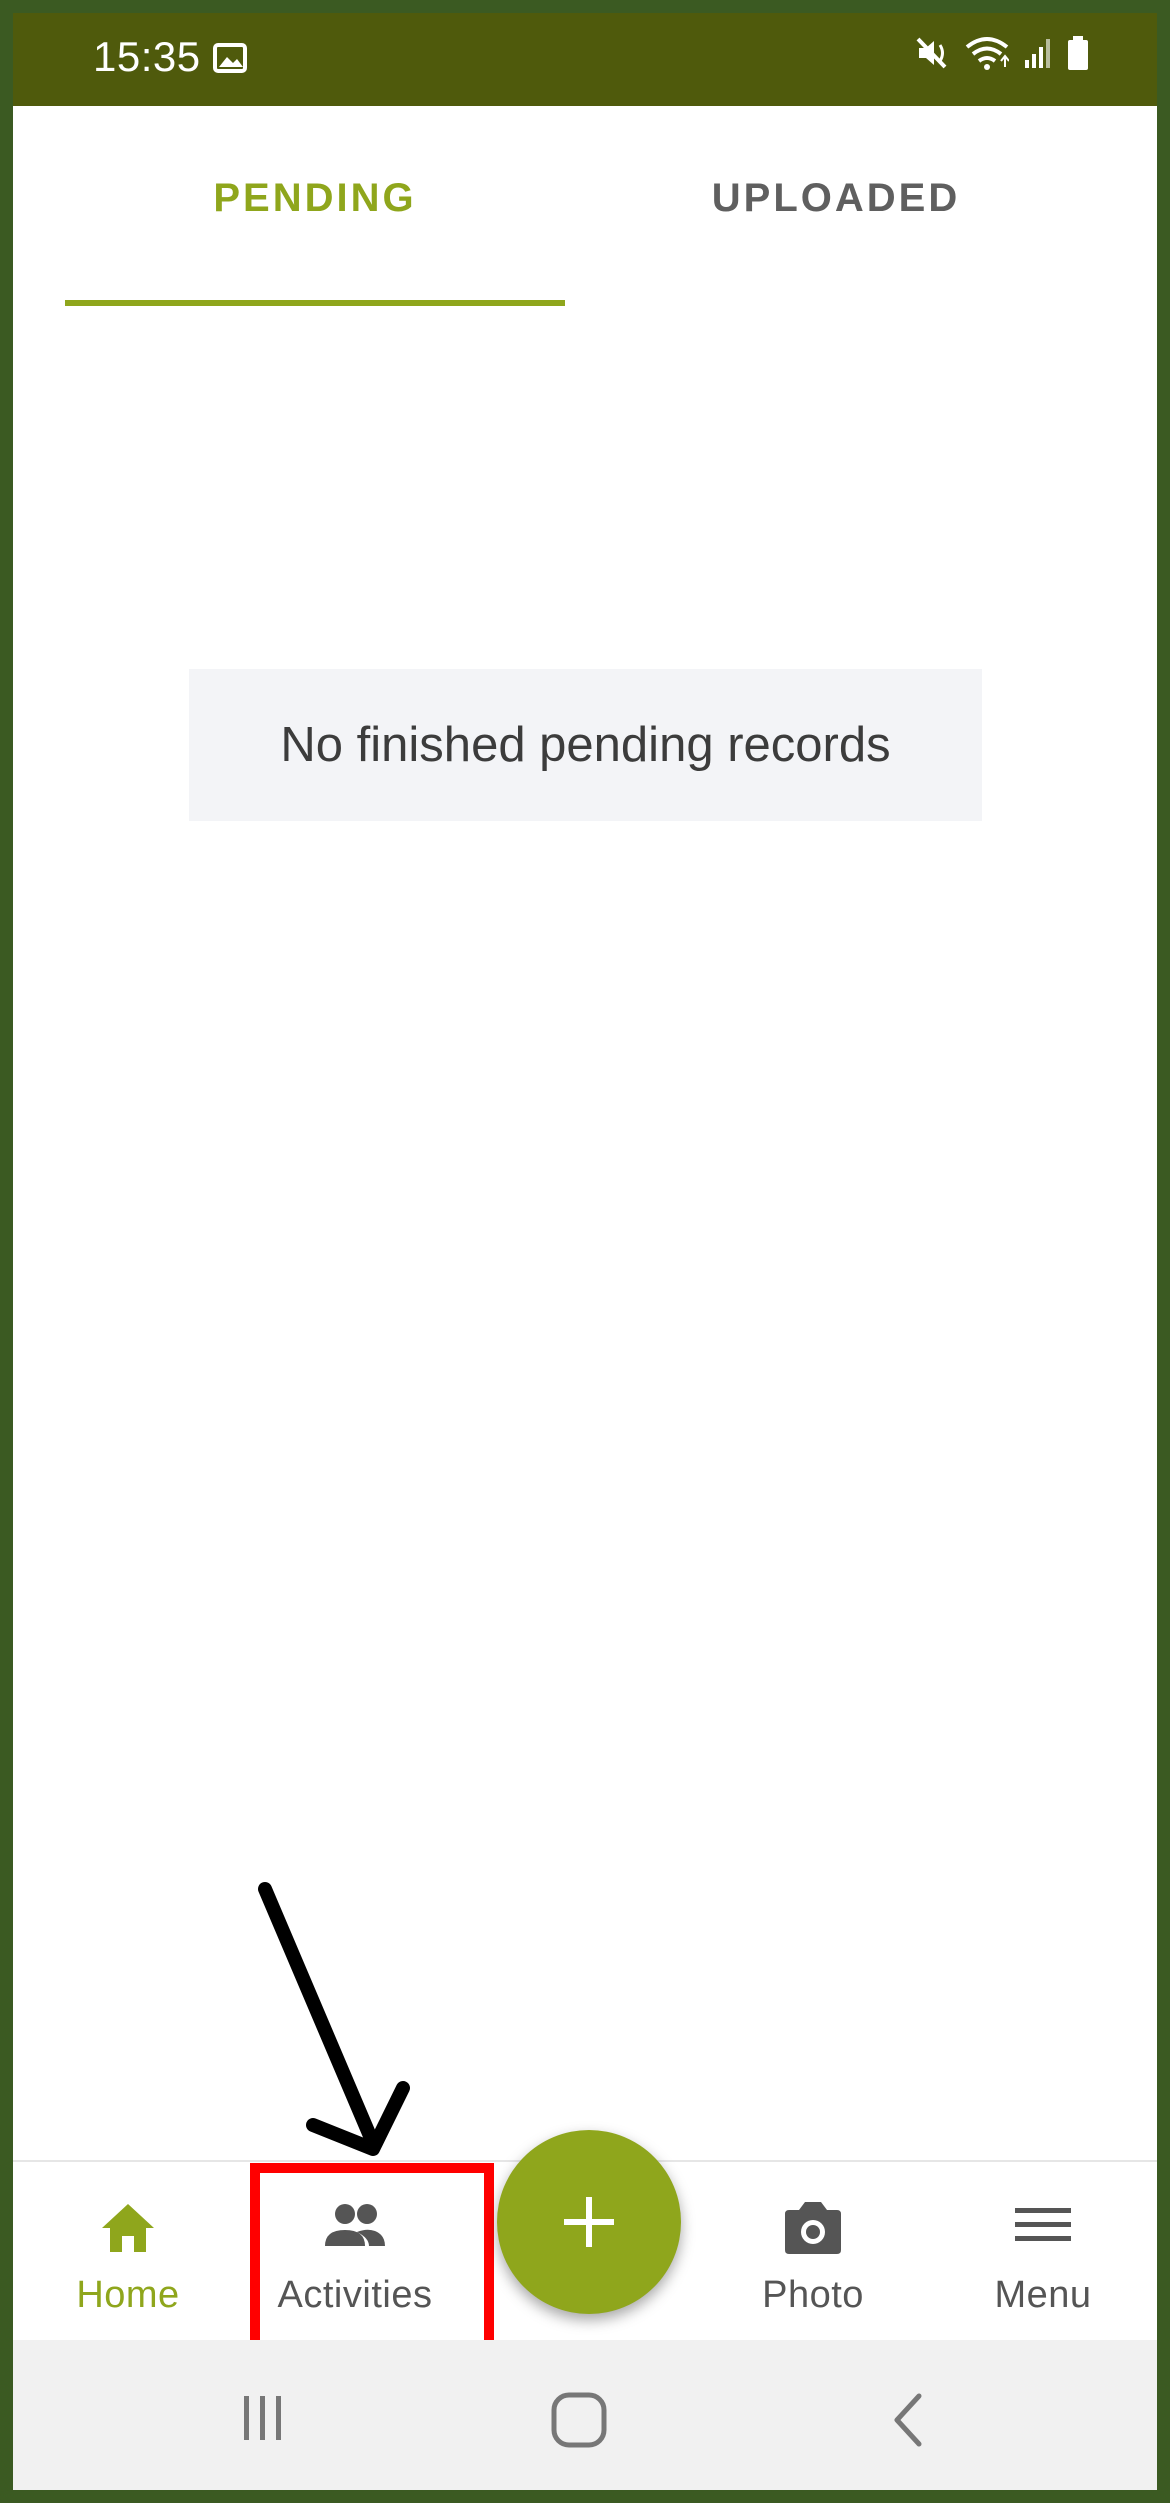 The height and width of the screenshot is (2503, 1170). I want to click on signal-icon, so click(1037, 53).